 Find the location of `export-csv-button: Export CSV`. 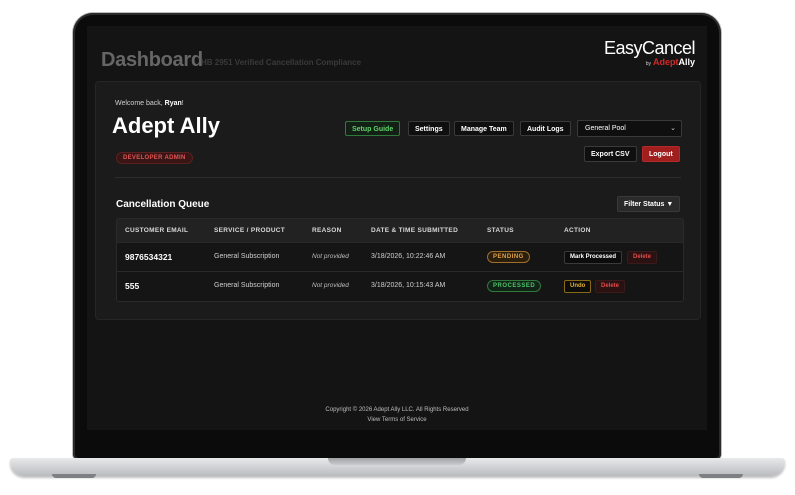

export-csv-button: Export CSV is located at coordinates (610, 154).